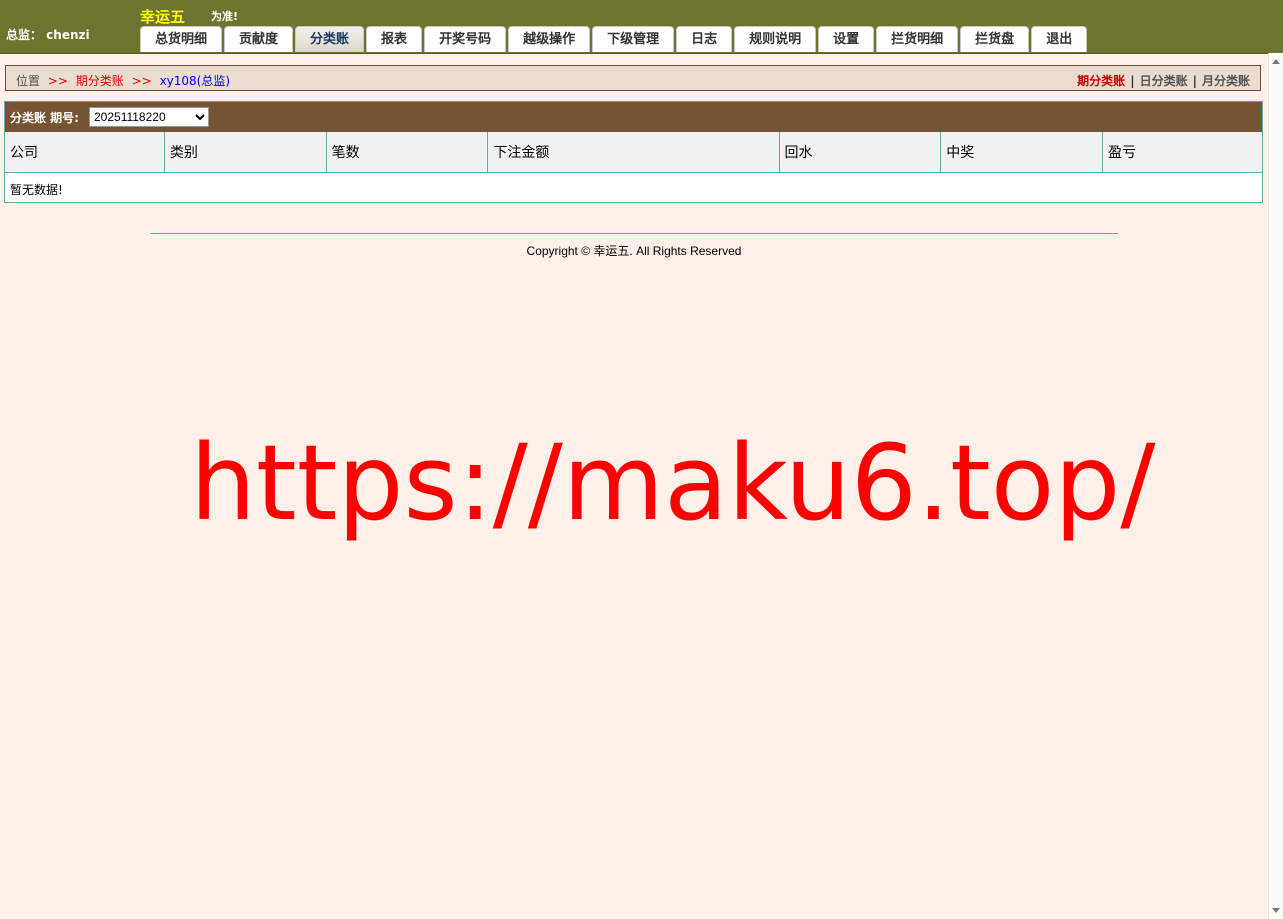  I want to click on brand-note: 为准!, so click(225, 16).